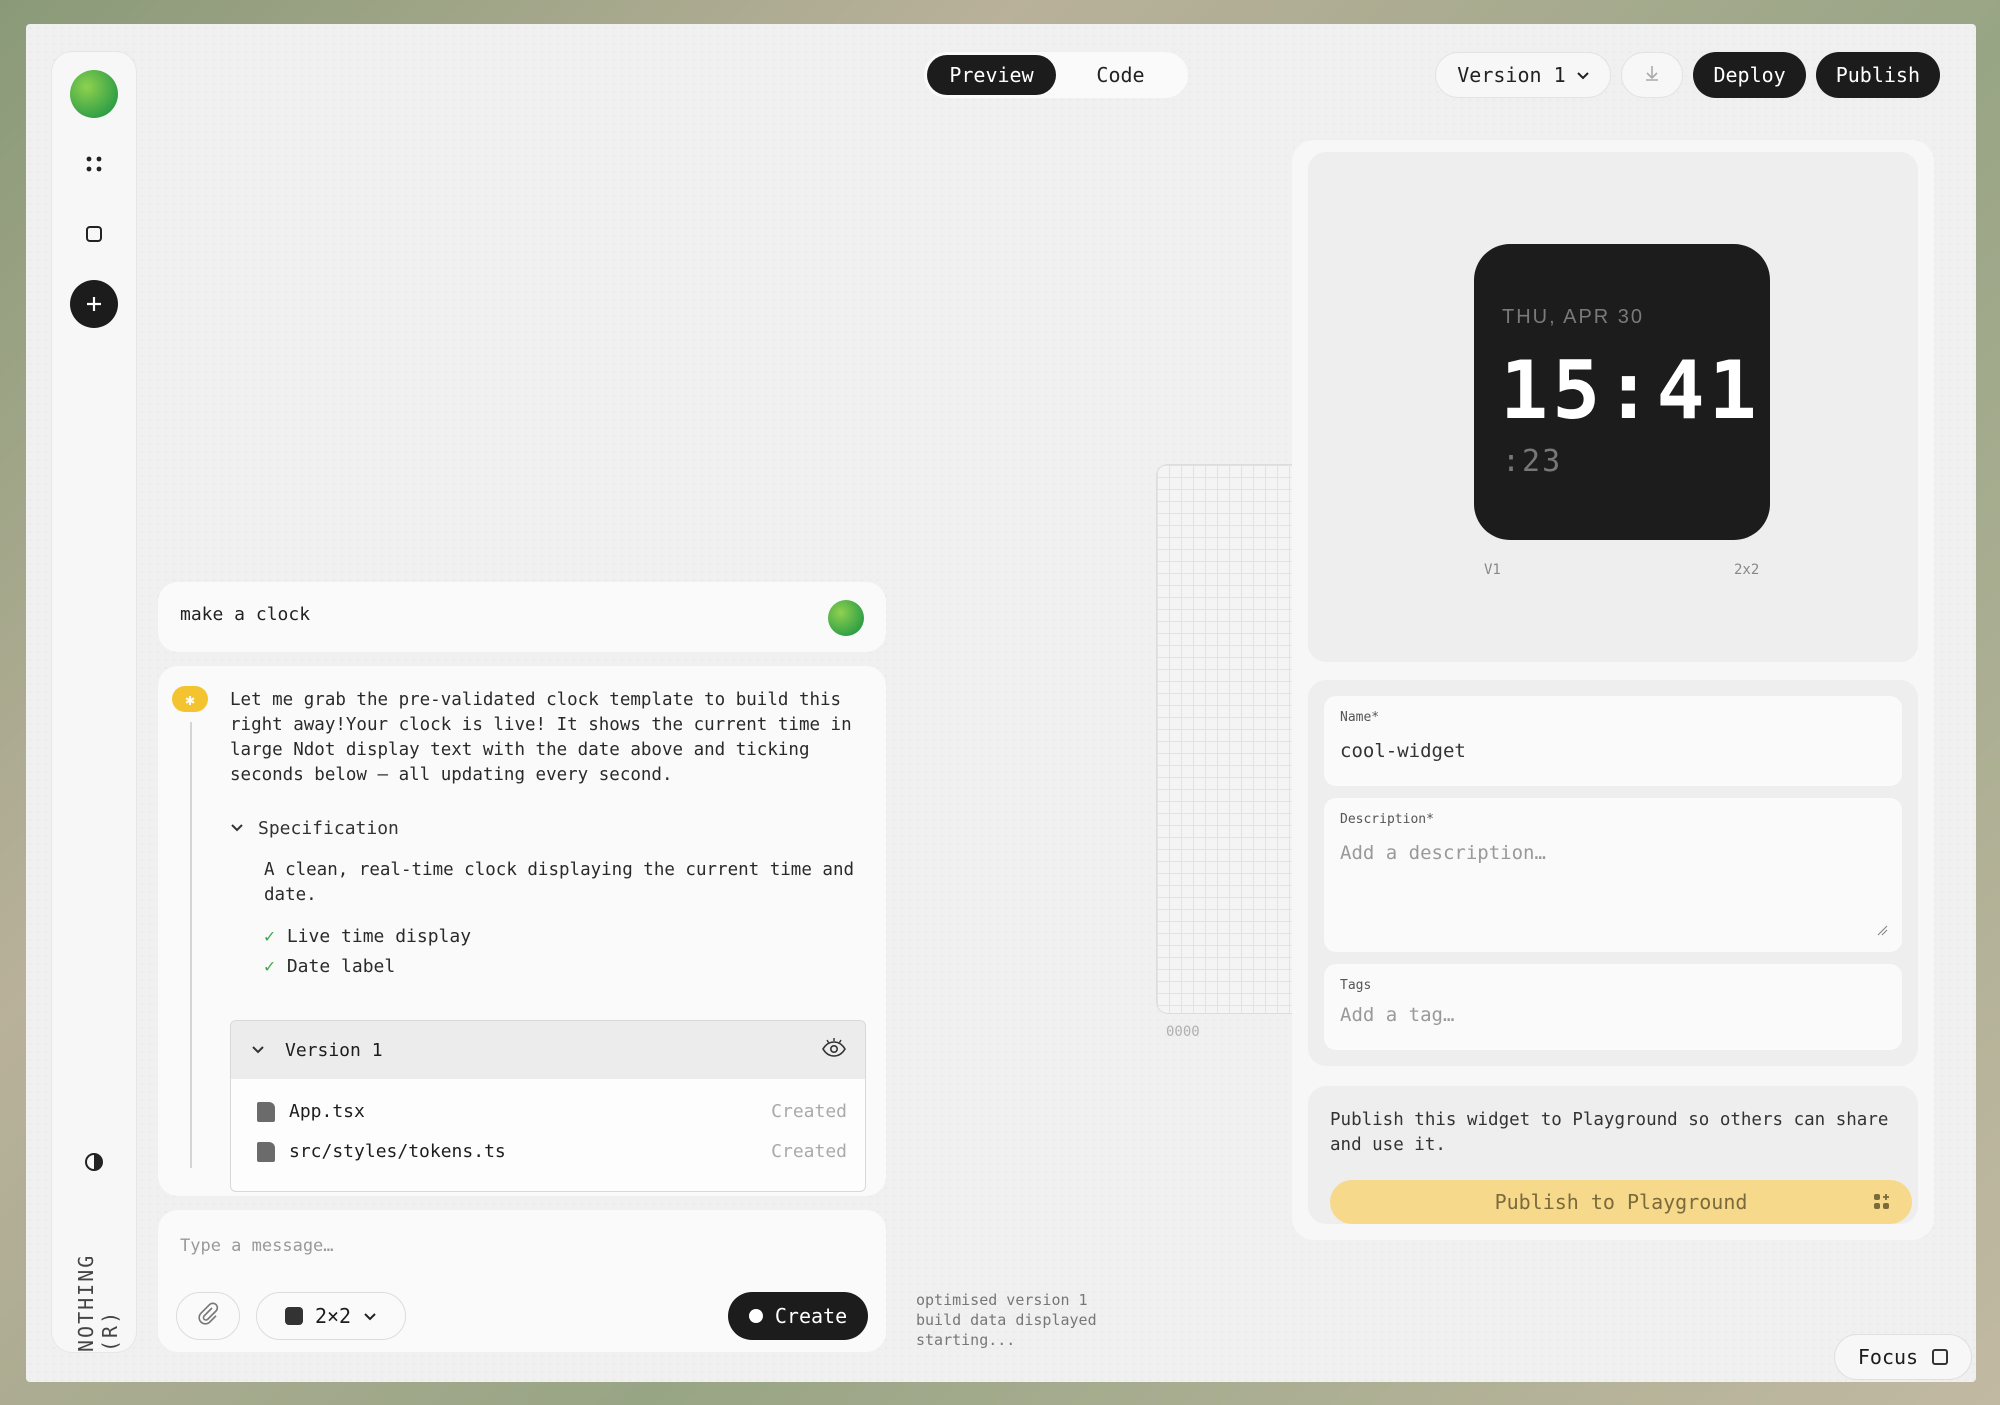 Image resolution: width=2000 pixels, height=1405 pixels. I want to click on user-message: make a clock, so click(522, 617).